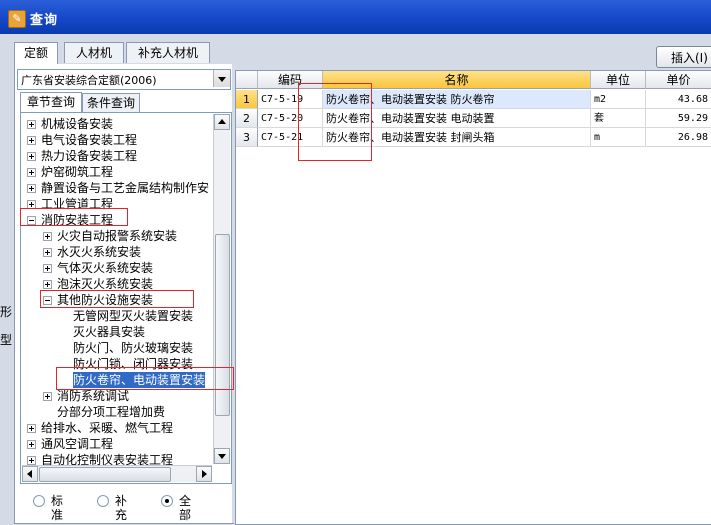 Image resolution: width=711 pixels, height=525 pixels. What do you see at coordinates (6, 312) in the screenshot?
I see `edge-text-1: 形` at bounding box center [6, 312].